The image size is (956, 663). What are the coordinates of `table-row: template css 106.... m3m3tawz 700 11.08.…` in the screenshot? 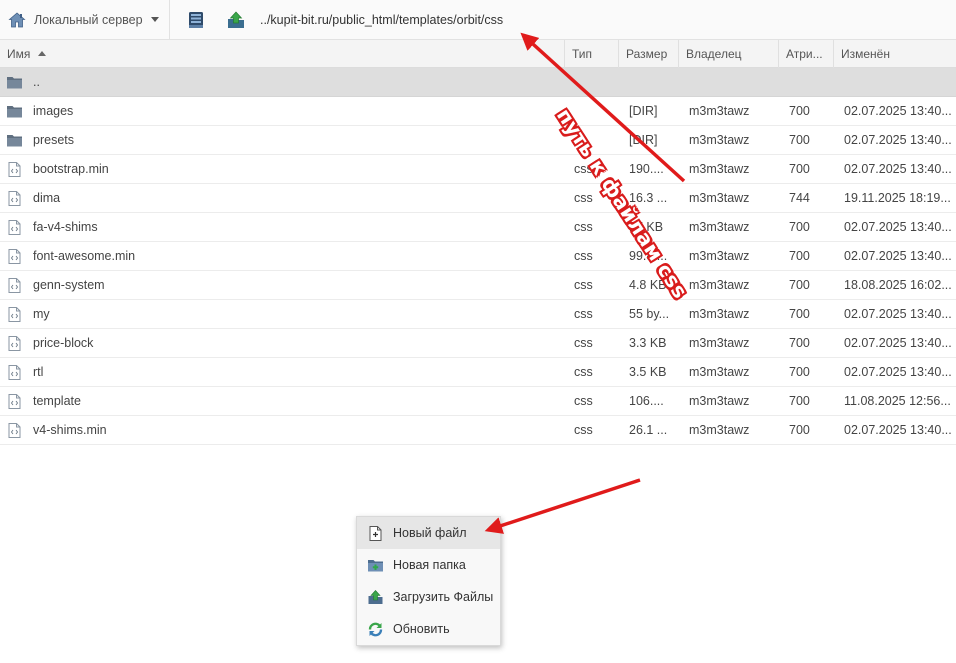 It's located at (478, 401).